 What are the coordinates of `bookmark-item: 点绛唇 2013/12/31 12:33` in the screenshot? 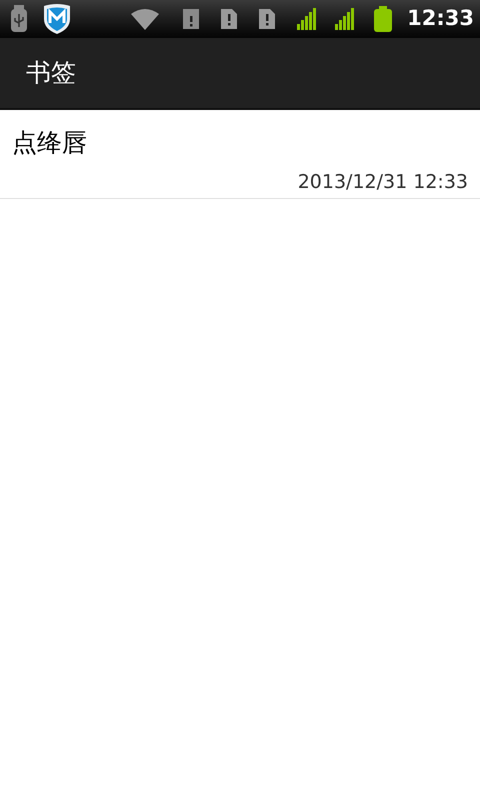 It's located at (240, 154).